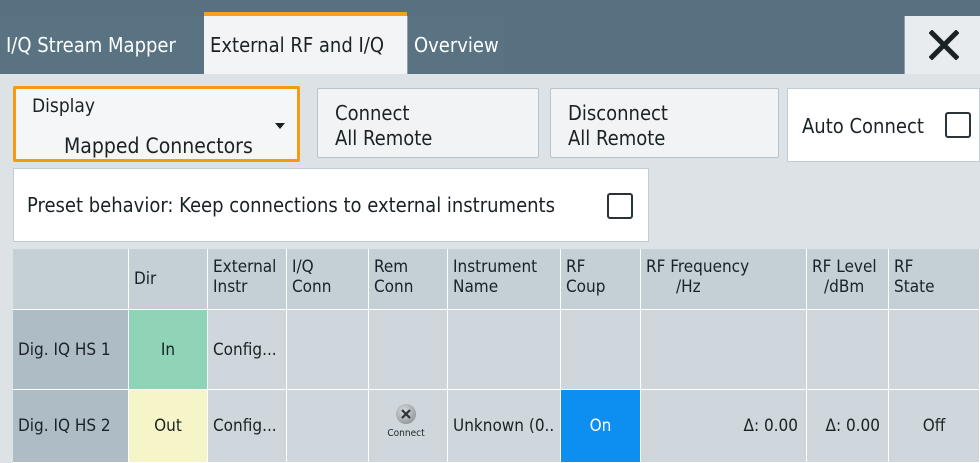  What do you see at coordinates (934, 350) in the screenshot?
I see `rf-state-cell-hs1` at bounding box center [934, 350].